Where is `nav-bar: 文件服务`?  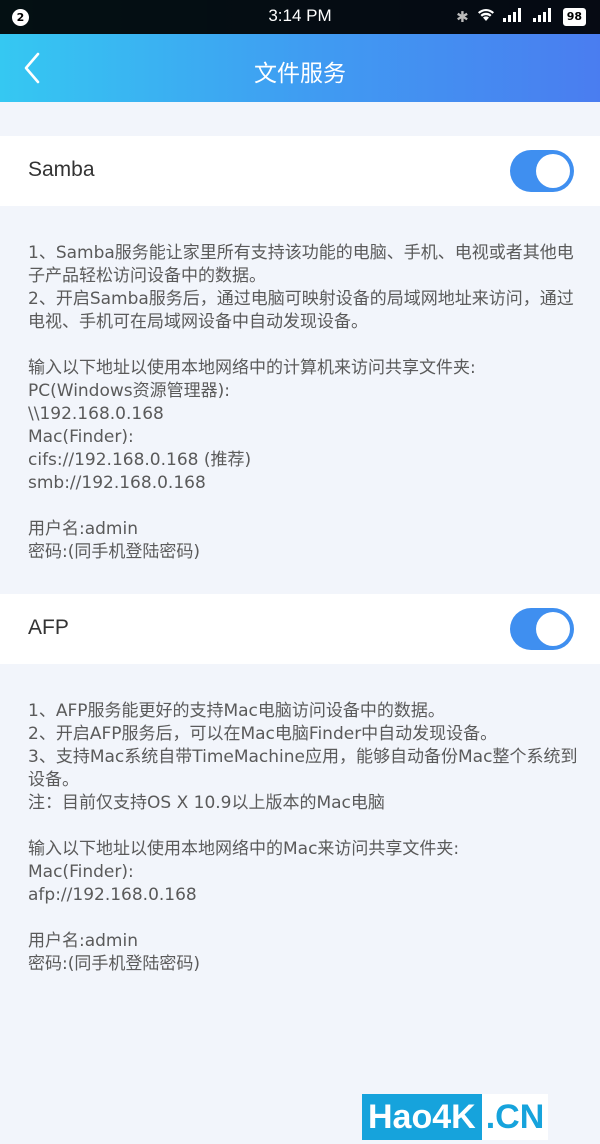 nav-bar: 文件服务 is located at coordinates (300, 68).